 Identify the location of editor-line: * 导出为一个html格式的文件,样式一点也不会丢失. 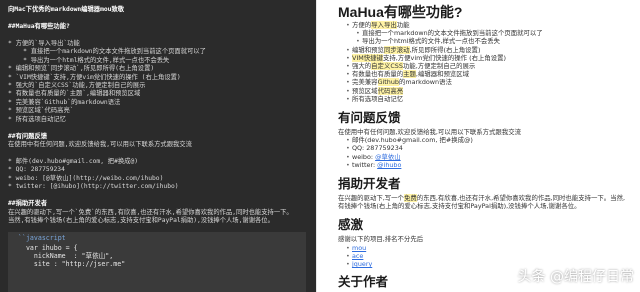
(158, 61).